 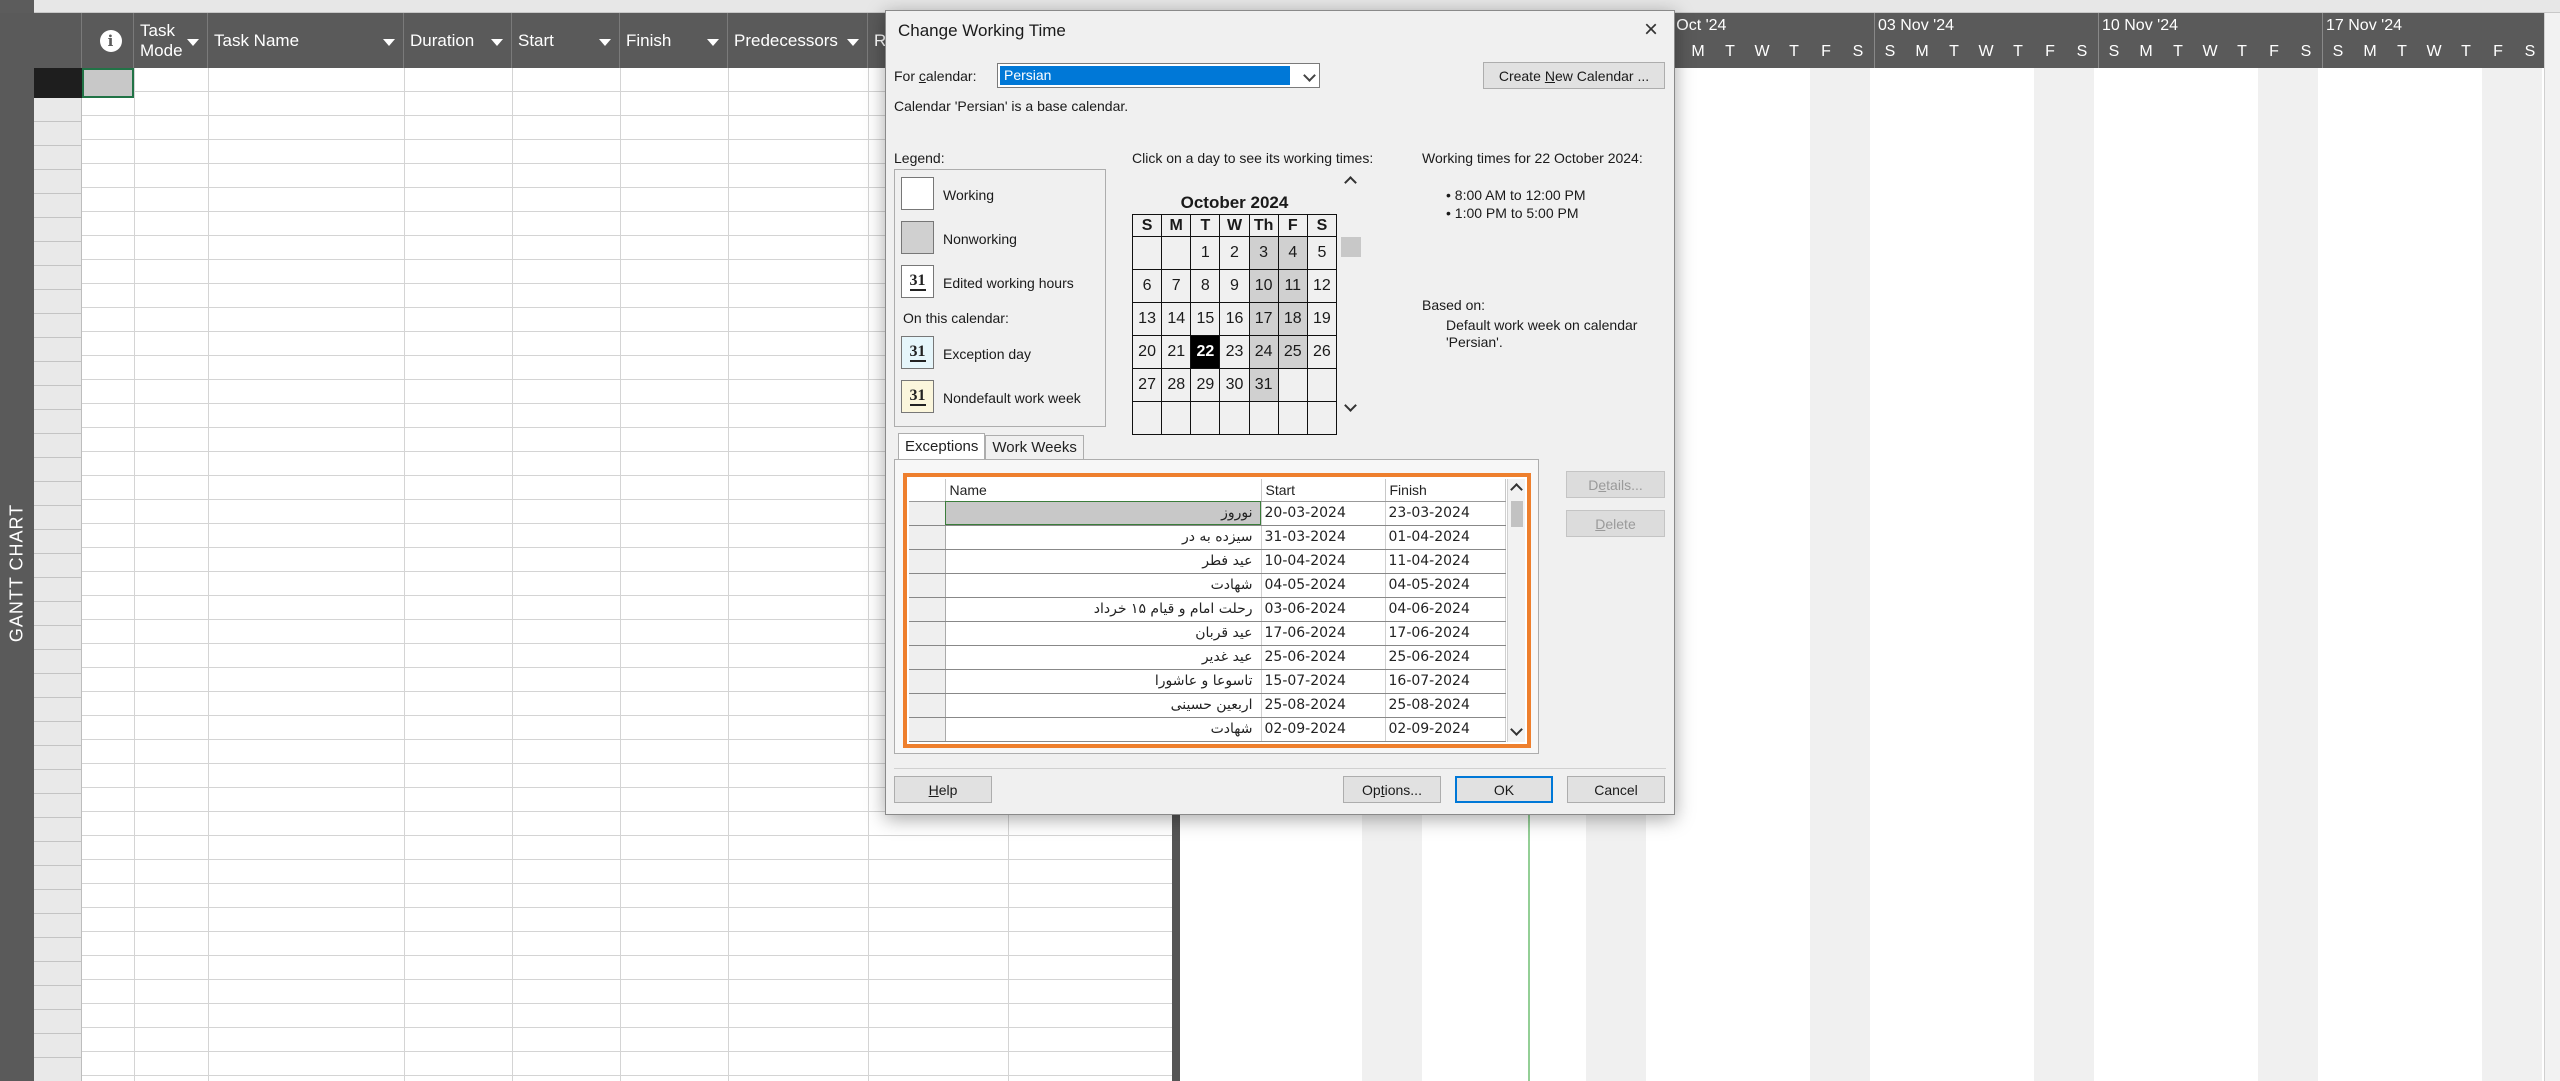 What do you see at coordinates (1292, 286) in the screenshot?
I see `calendar-day: 11` at bounding box center [1292, 286].